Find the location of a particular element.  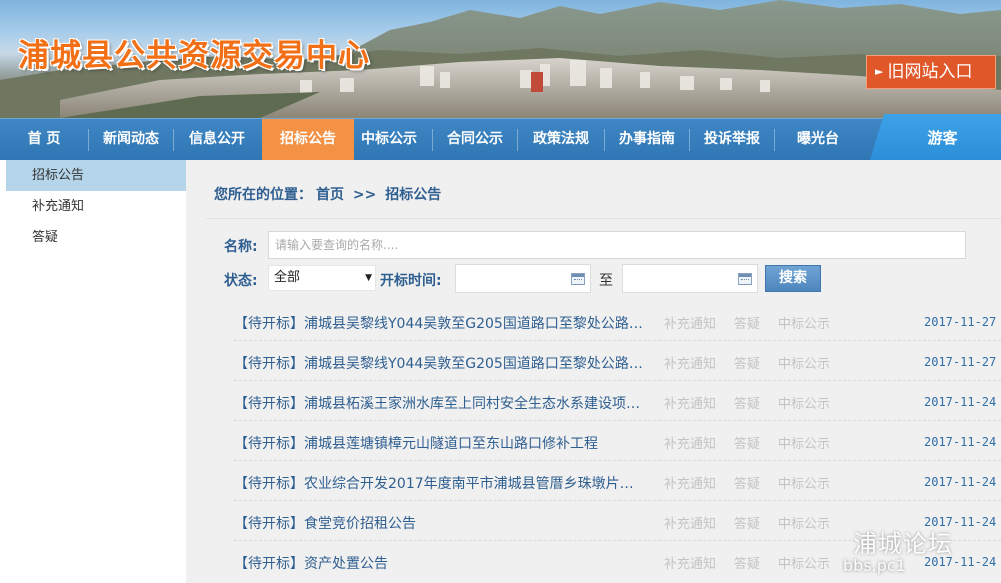

end-date-input is located at coordinates (690, 278).